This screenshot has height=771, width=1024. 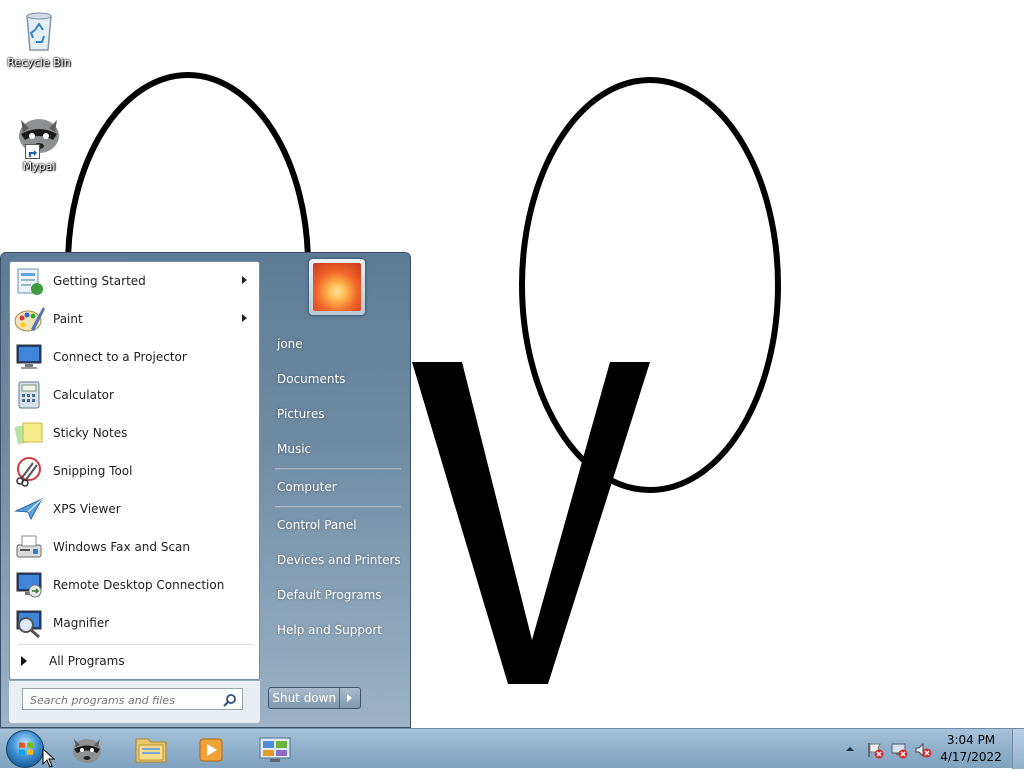 I want to click on projector-icon, so click(x=29, y=357).